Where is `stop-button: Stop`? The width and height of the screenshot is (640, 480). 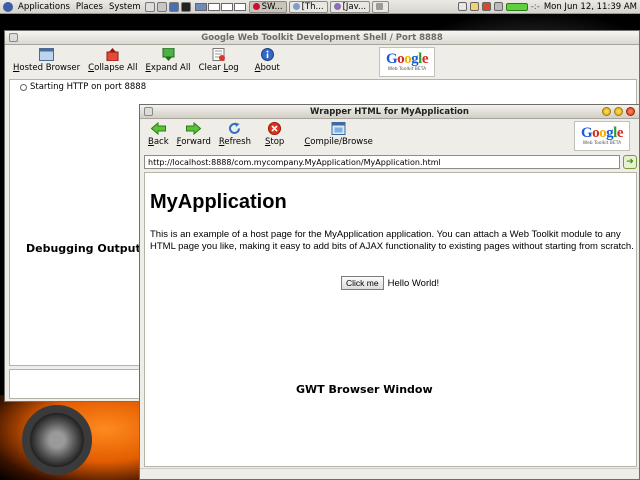 stop-button: Stop is located at coordinates (274, 134).